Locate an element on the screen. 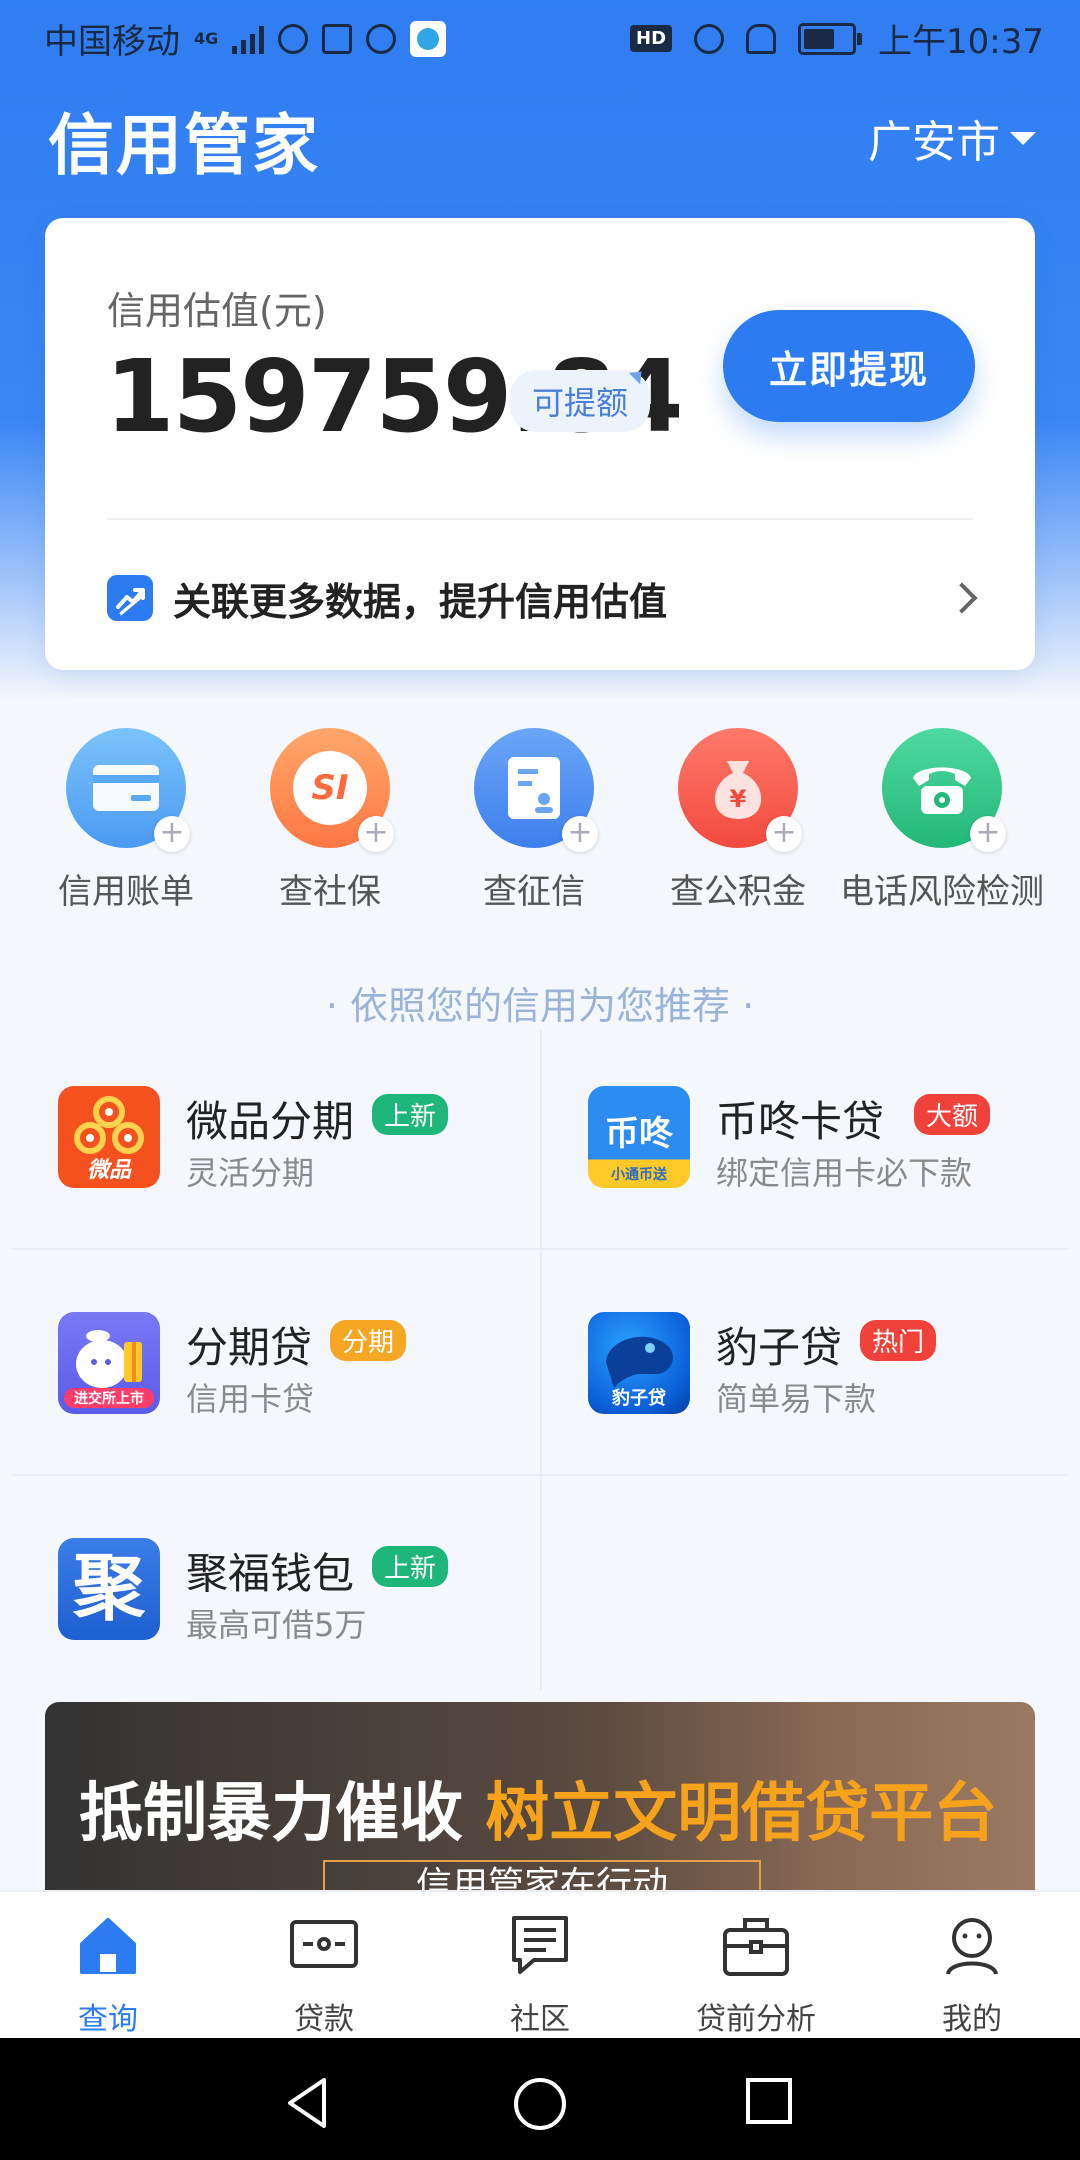  nav-tab-loan: 贷款 is located at coordinates (324, 1966).